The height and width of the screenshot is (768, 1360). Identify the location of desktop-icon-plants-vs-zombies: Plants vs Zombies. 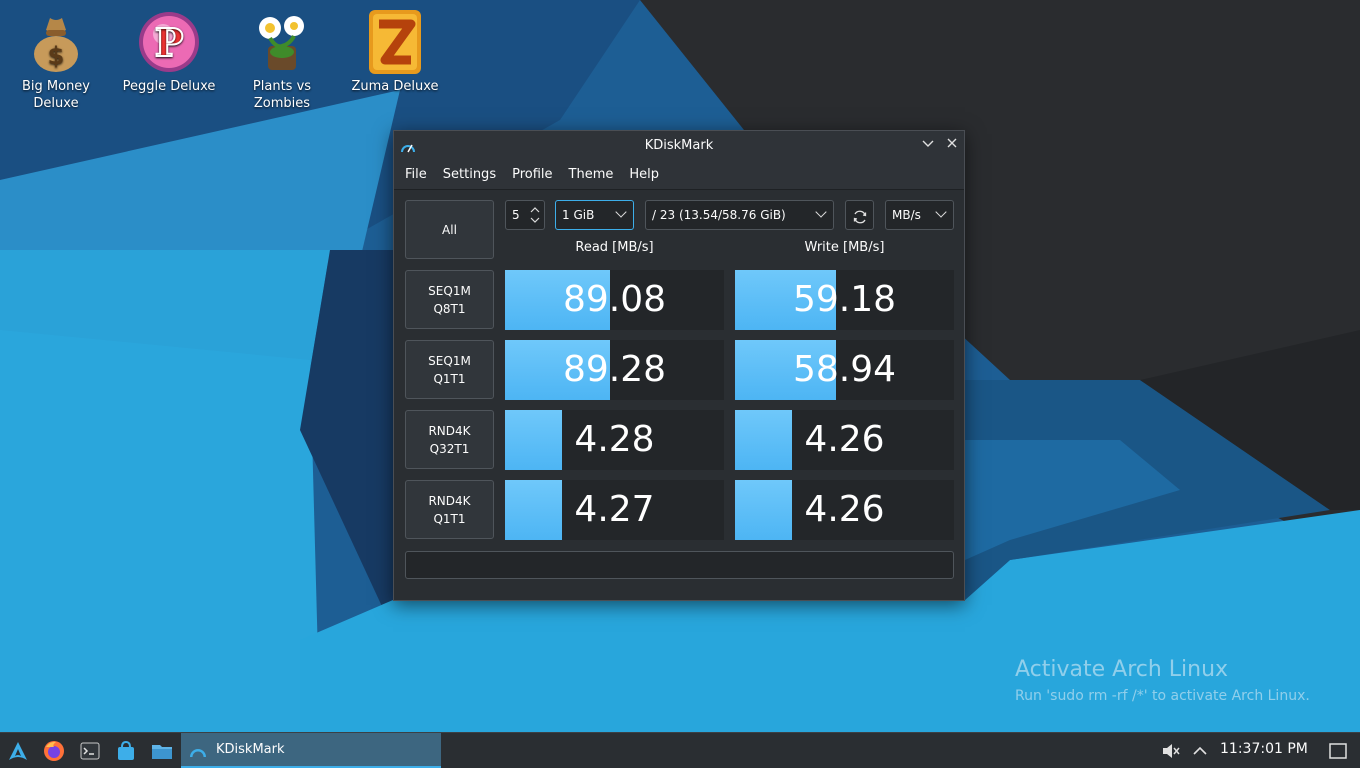
(282, 60).